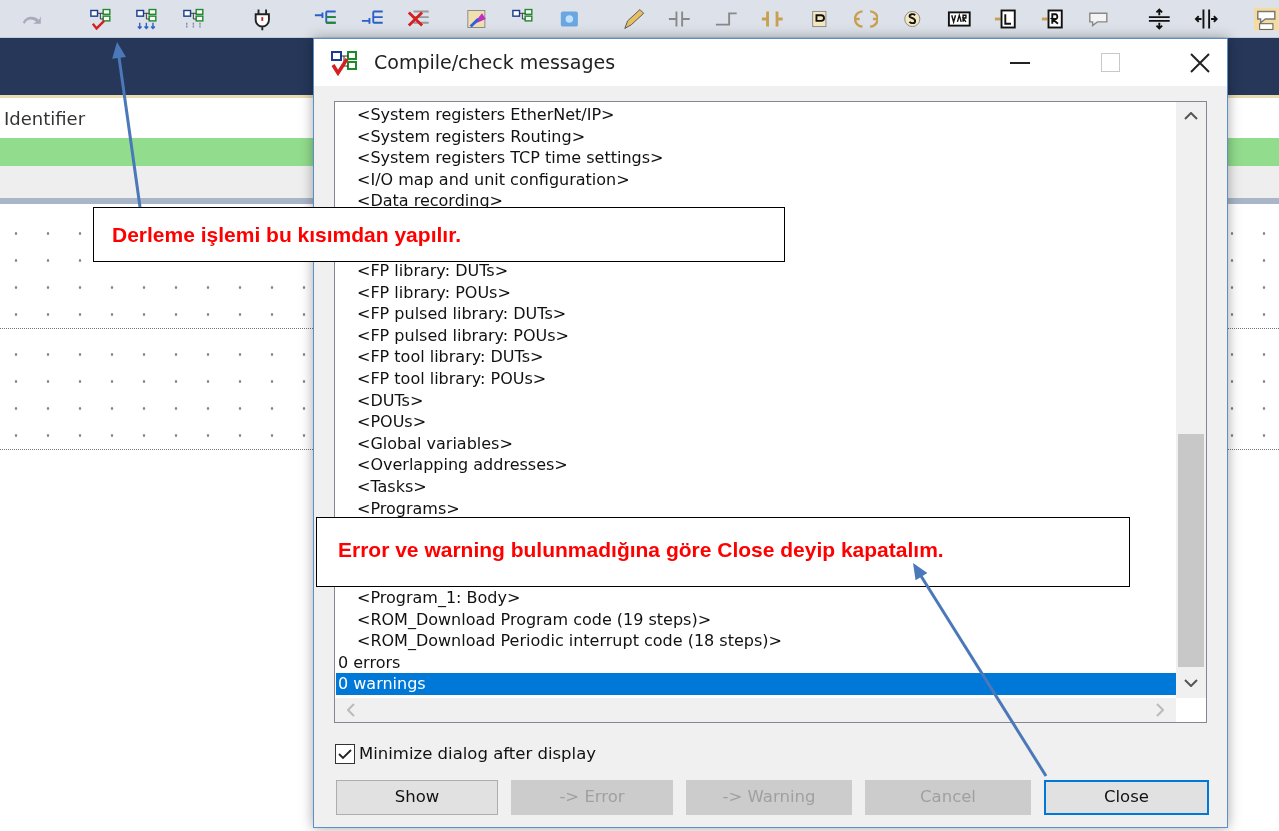 This screenshot has width=1279, height=831. What do you see at coordinates (1020, 62) in the screenshot?
I see `minimize-icon` at bounding box center [1020, 62].